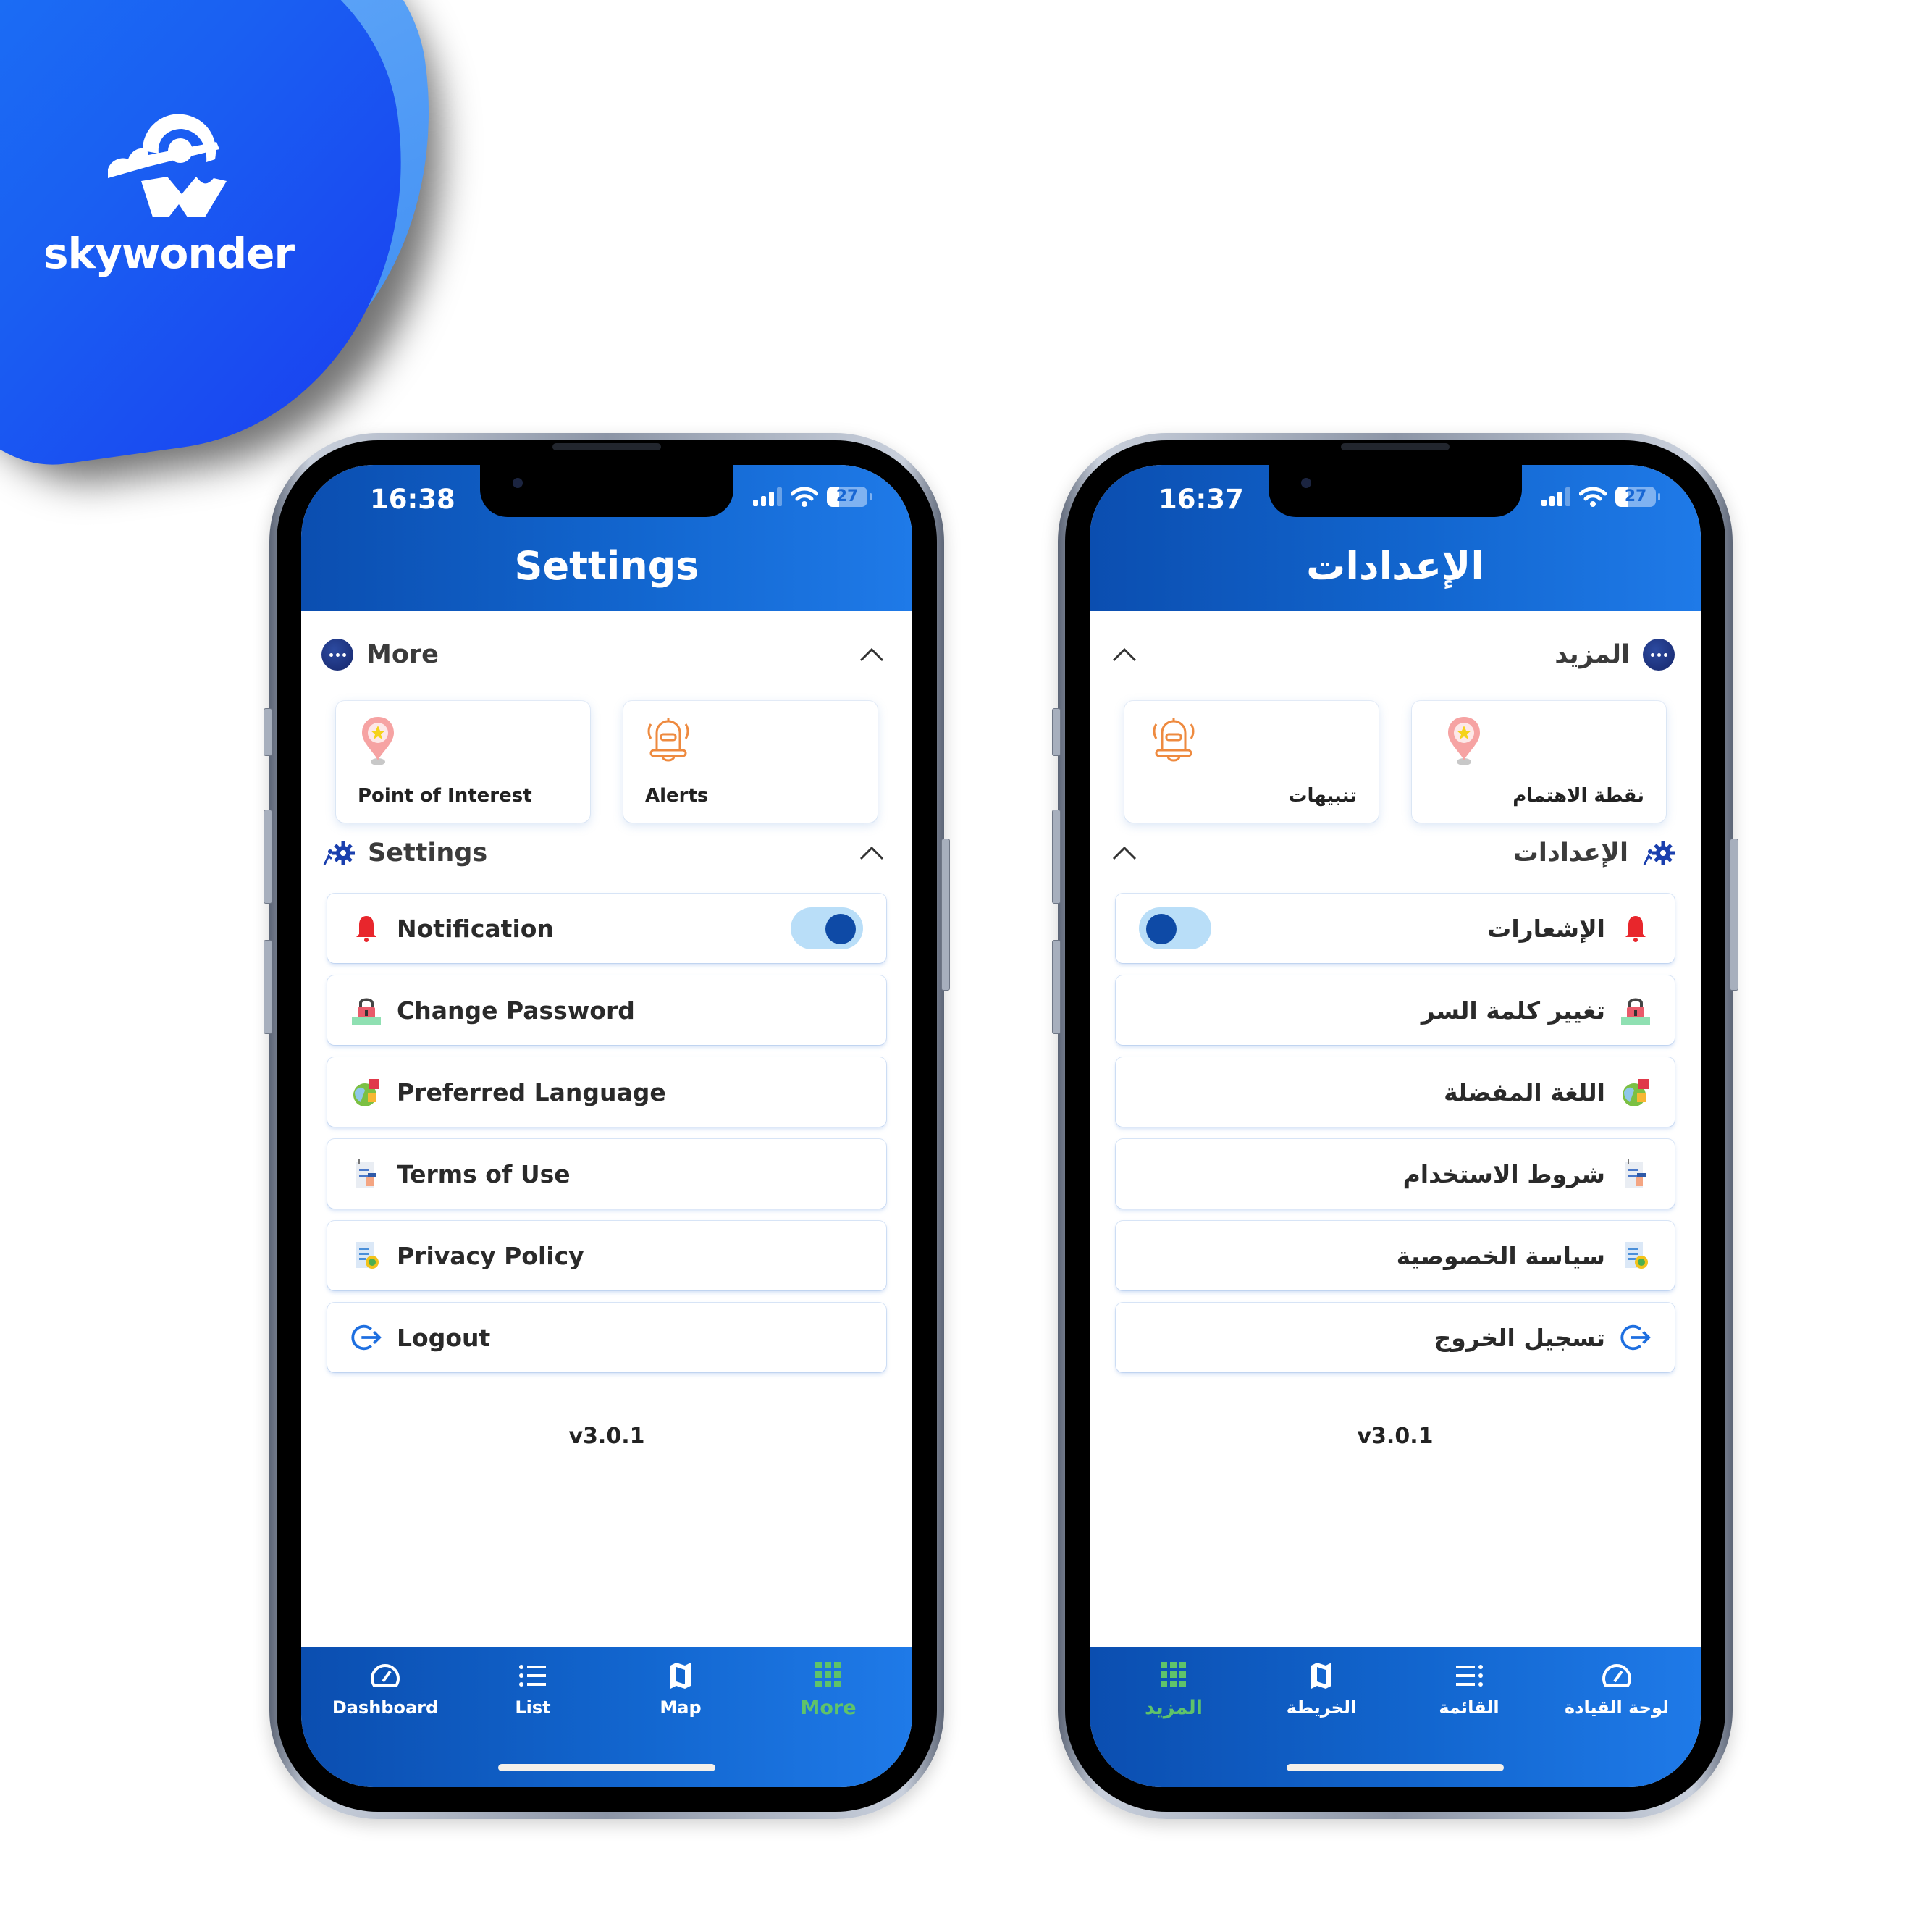  Describe the element at coordinates (484, 1173) in the screenshot. I see `row-label: Terms of Use` at that location.